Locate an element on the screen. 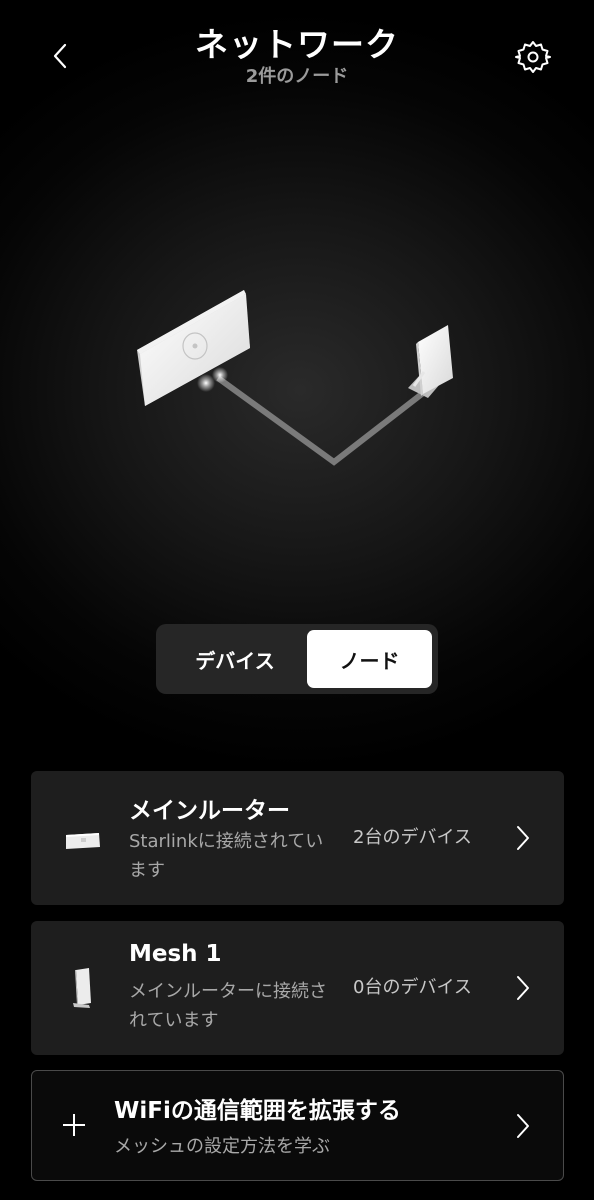 This screenshot has height=1200, width=594. tab-devices: デバイス is located at coordinates (235, 659).